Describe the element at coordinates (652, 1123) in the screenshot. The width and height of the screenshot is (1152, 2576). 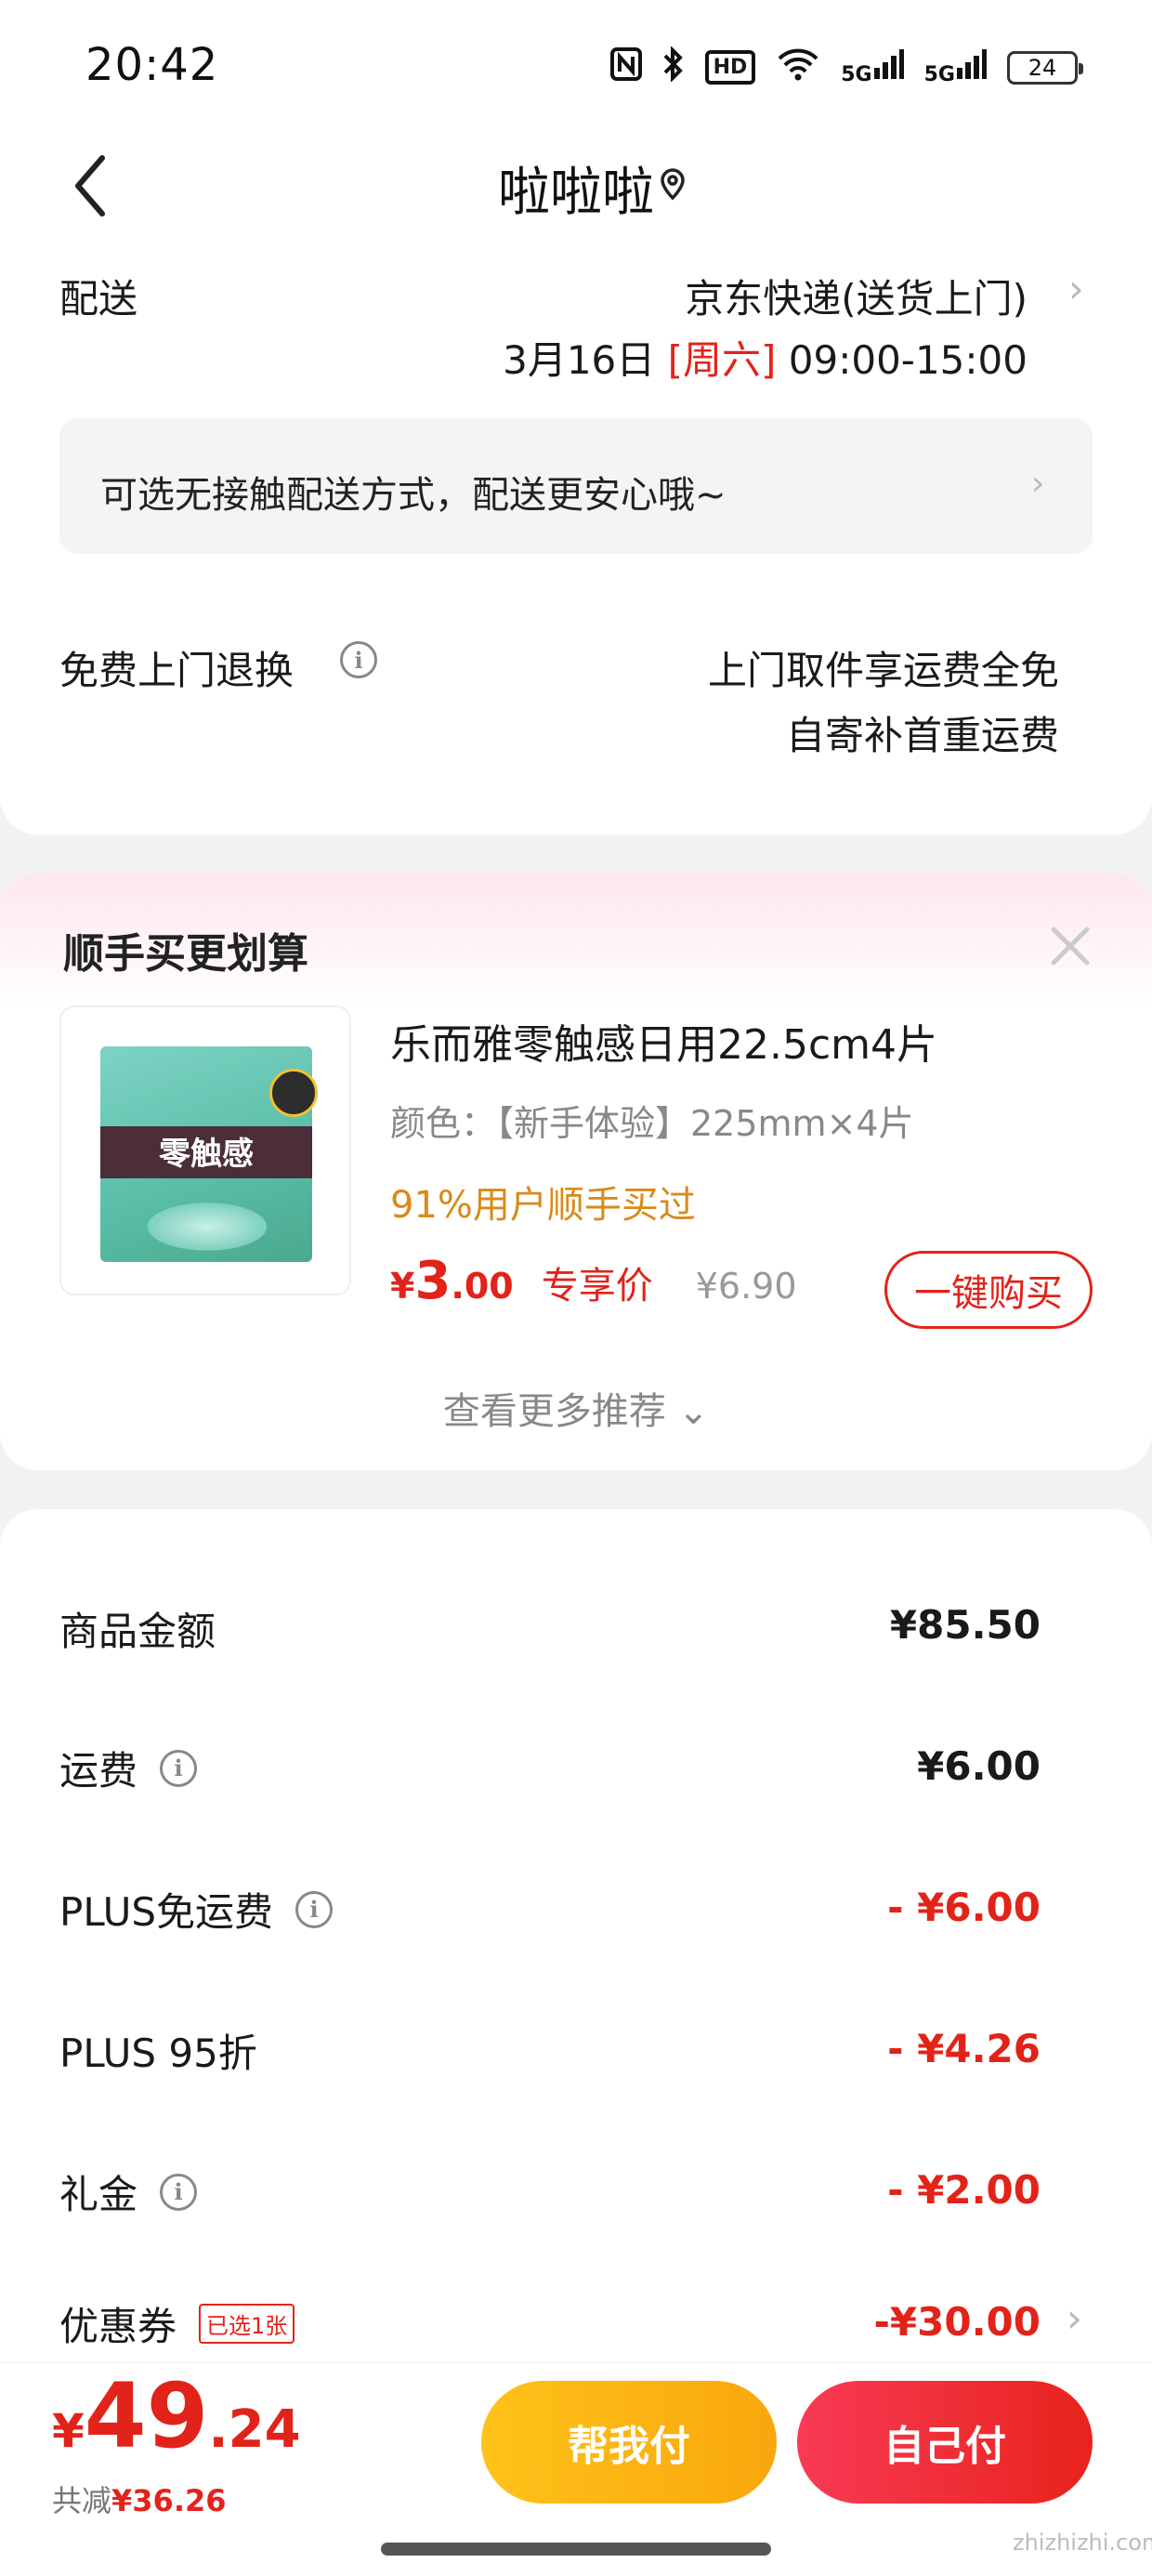
I see `product-spec: 颜色：【新手体验】225mm×4片` at that location.